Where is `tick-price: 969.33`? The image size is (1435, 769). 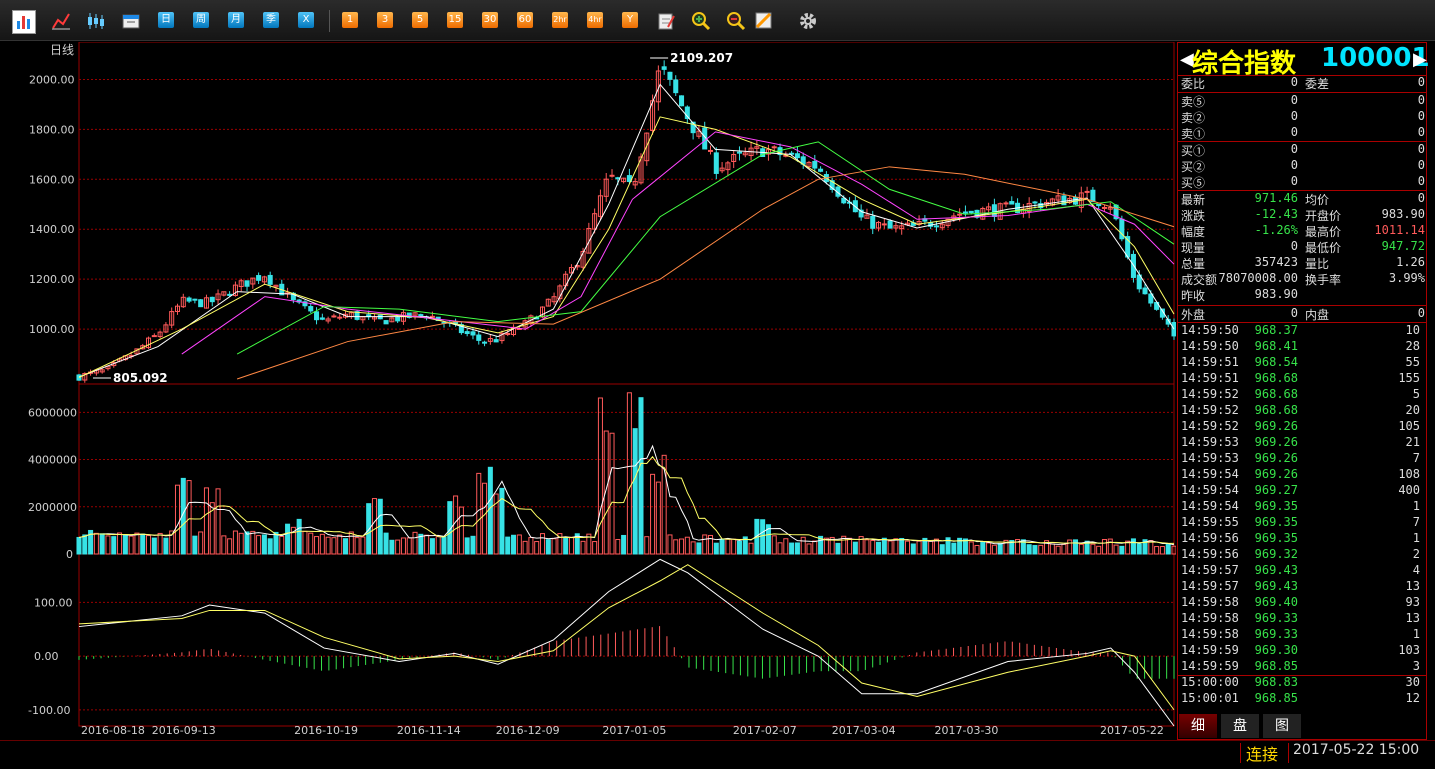 tick-price: 969.33 is located at coordinates (1276, 618).